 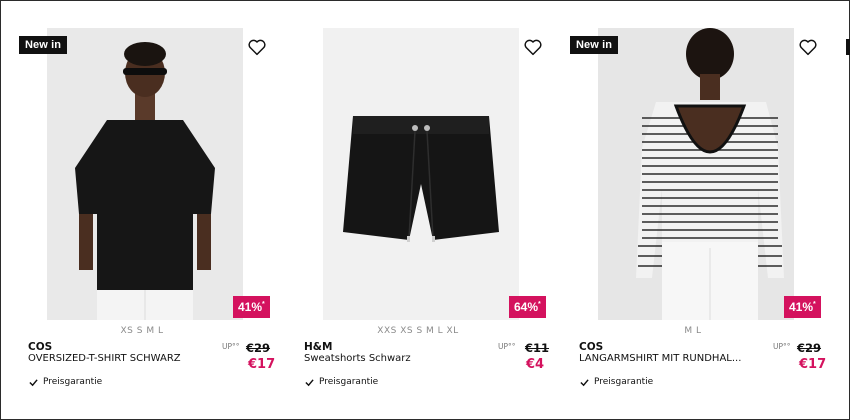 I want to click on product-title: Sweatshorts Schwarz, so click(x=357, y=358).